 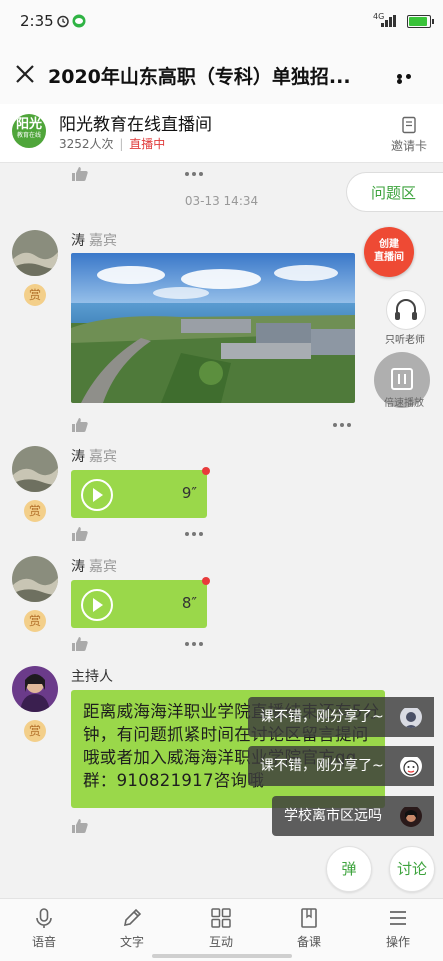 I want to click on create-room-button: 创建 直播间, so click(x=389, y=252).